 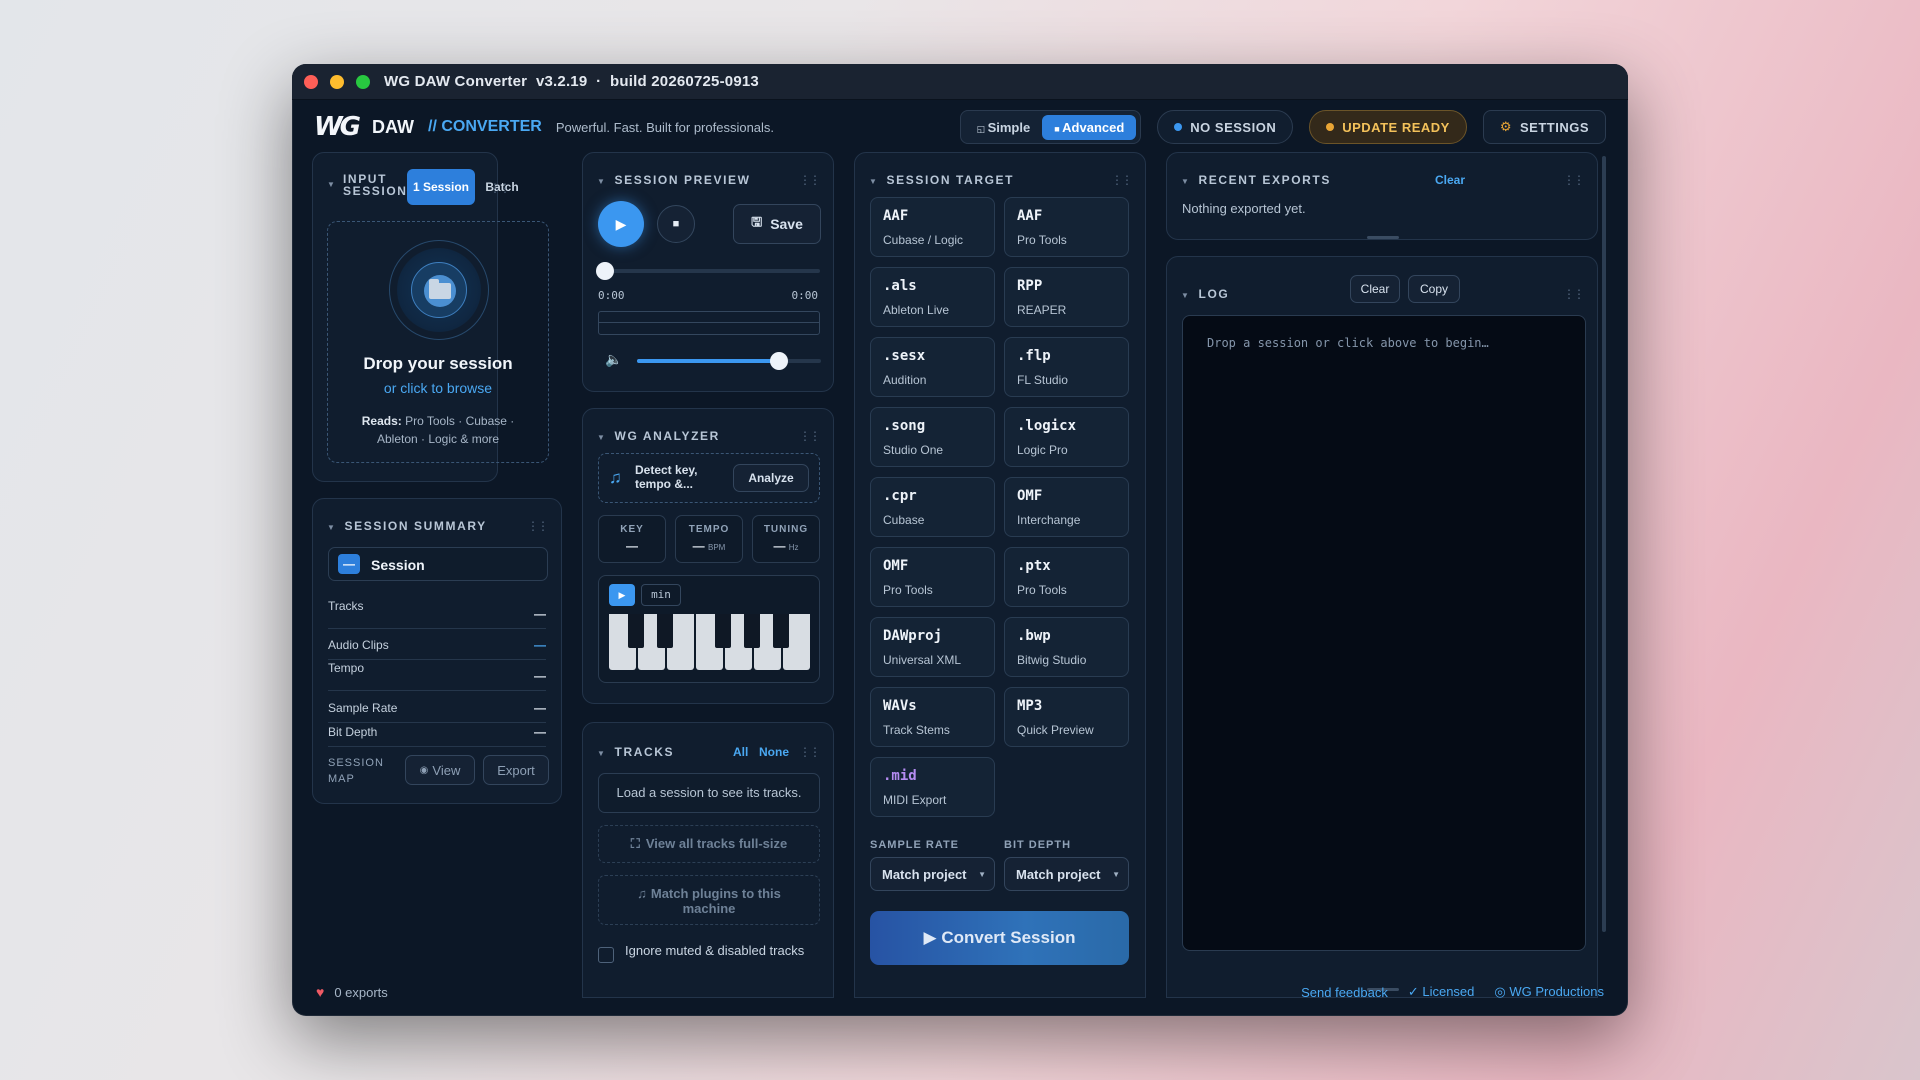 What do you see at coordinates (904, 356) in the screenshot?
I see `format-ext: .sesx` at bounding box center [904, 356].